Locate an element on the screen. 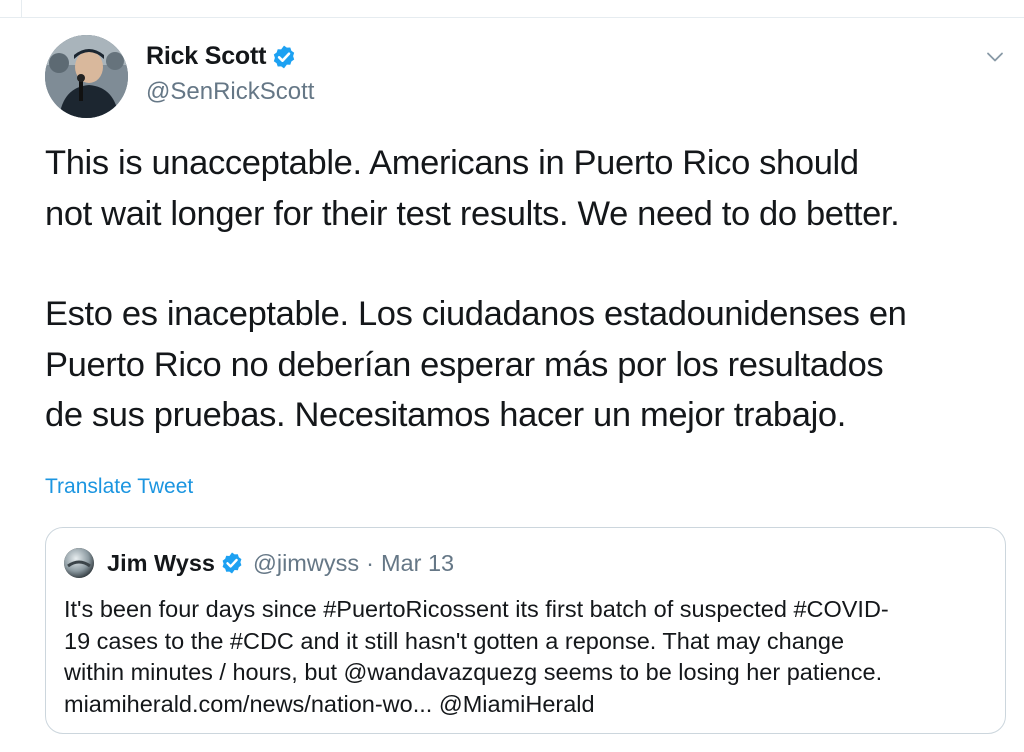  chevron-down-icon is located at coordinates (995, 57).